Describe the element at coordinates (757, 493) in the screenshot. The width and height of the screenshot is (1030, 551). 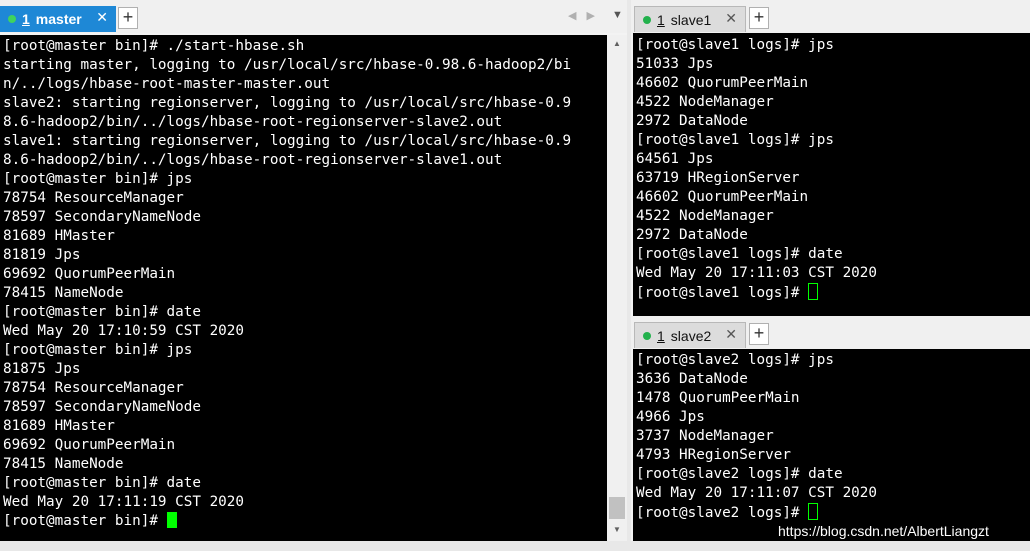
I see `terminal-line: Wed May 20 17:11:07 CST 2020` at that location.